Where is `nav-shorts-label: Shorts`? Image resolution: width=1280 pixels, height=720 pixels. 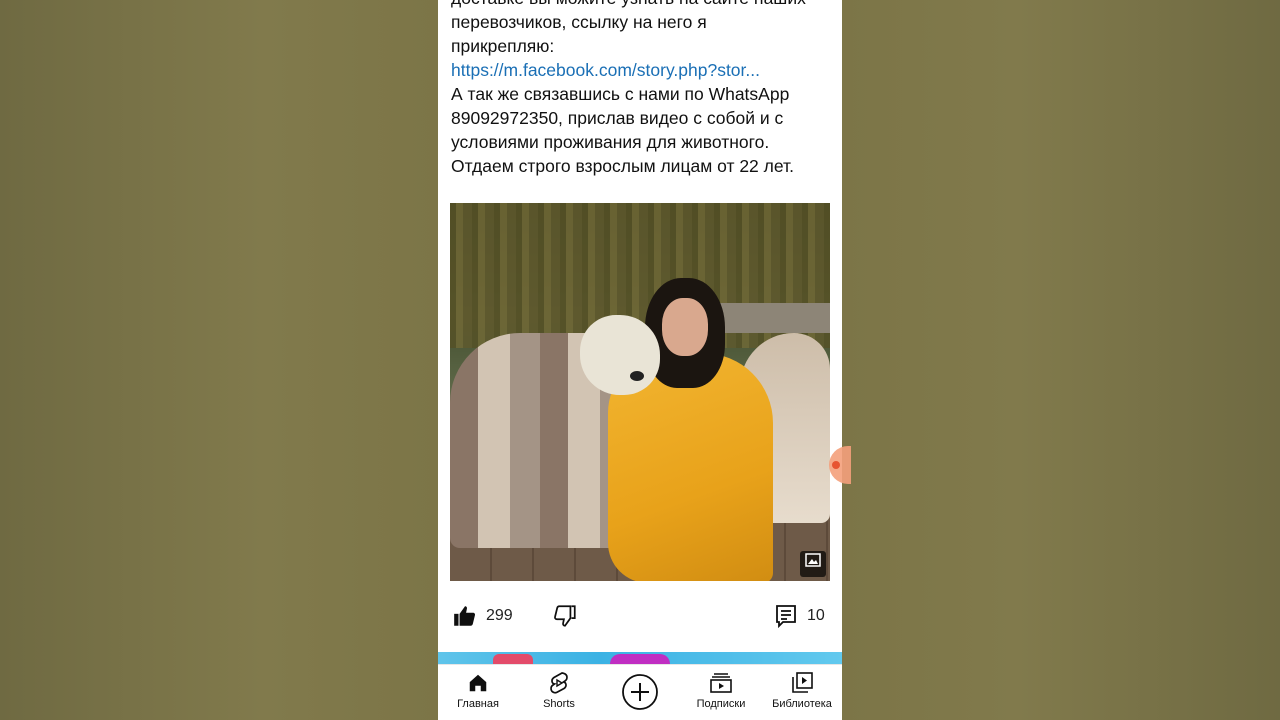
nav-shorts-label: Shorts is located at coordinates (559, 704).